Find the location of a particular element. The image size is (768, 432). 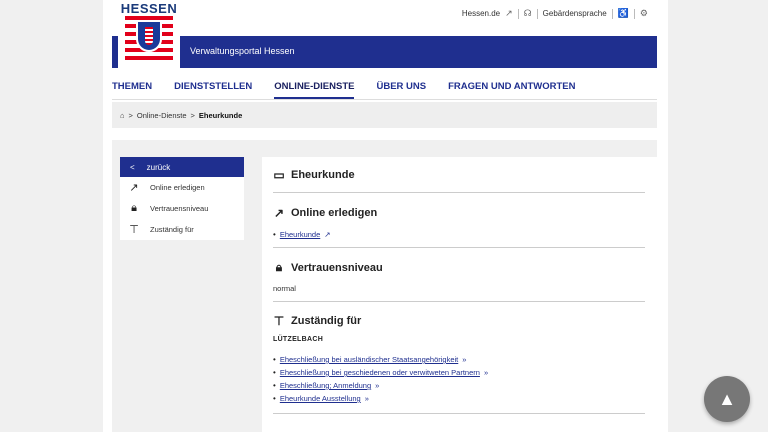

list-item: • Eheurkunde Ausstellung » is located at coordinates (459, 398).